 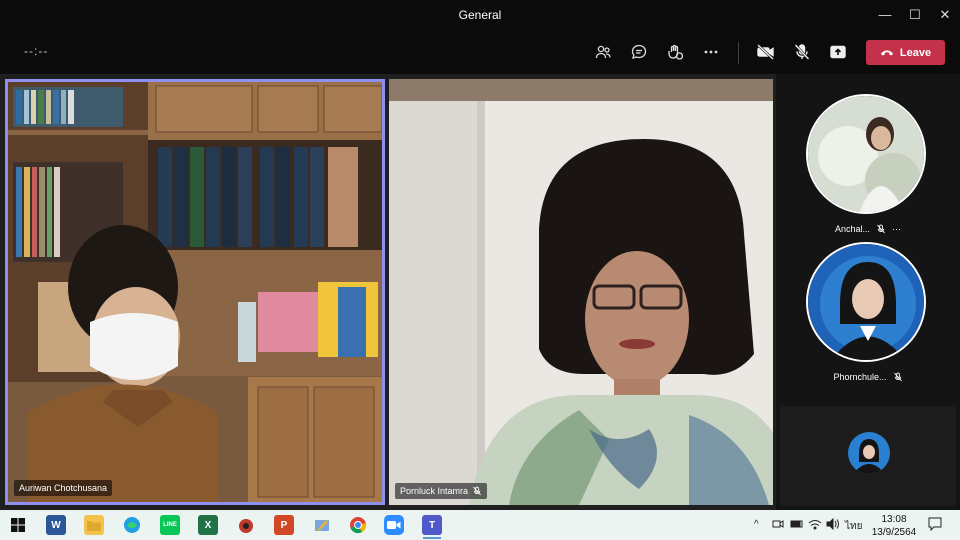 I want to click on powerpoint-app-button: P, so click(x=284, y=525).